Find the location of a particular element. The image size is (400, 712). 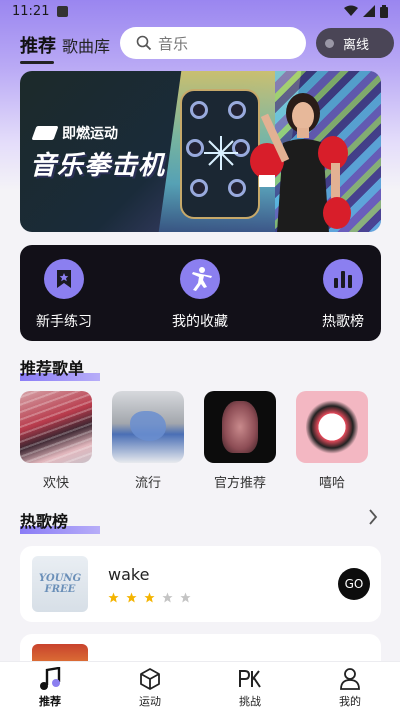

section-title-recommended: 推荐歌单 is located at coordinates (60, 368).